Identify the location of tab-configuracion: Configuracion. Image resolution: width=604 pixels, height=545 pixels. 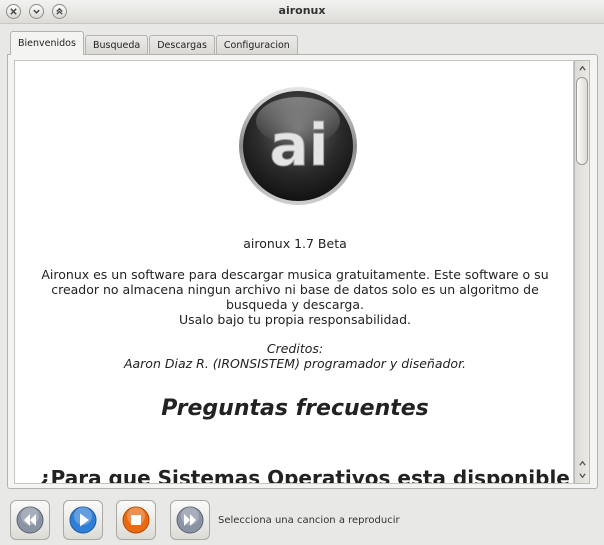
(256, 45).